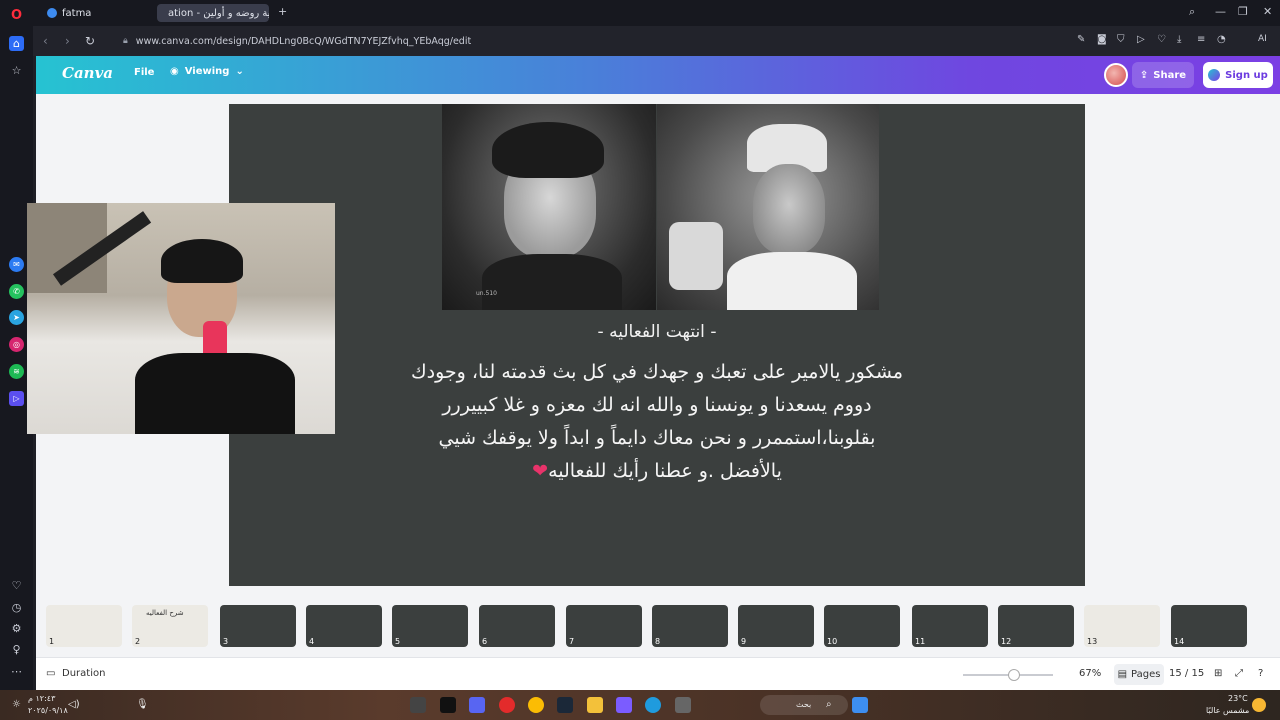 This screenshot has height=720, width=1280. What do you see at coordinates (565, 705) in the screenshot?
I see `steam-icon` at bounding box center [565, 705].